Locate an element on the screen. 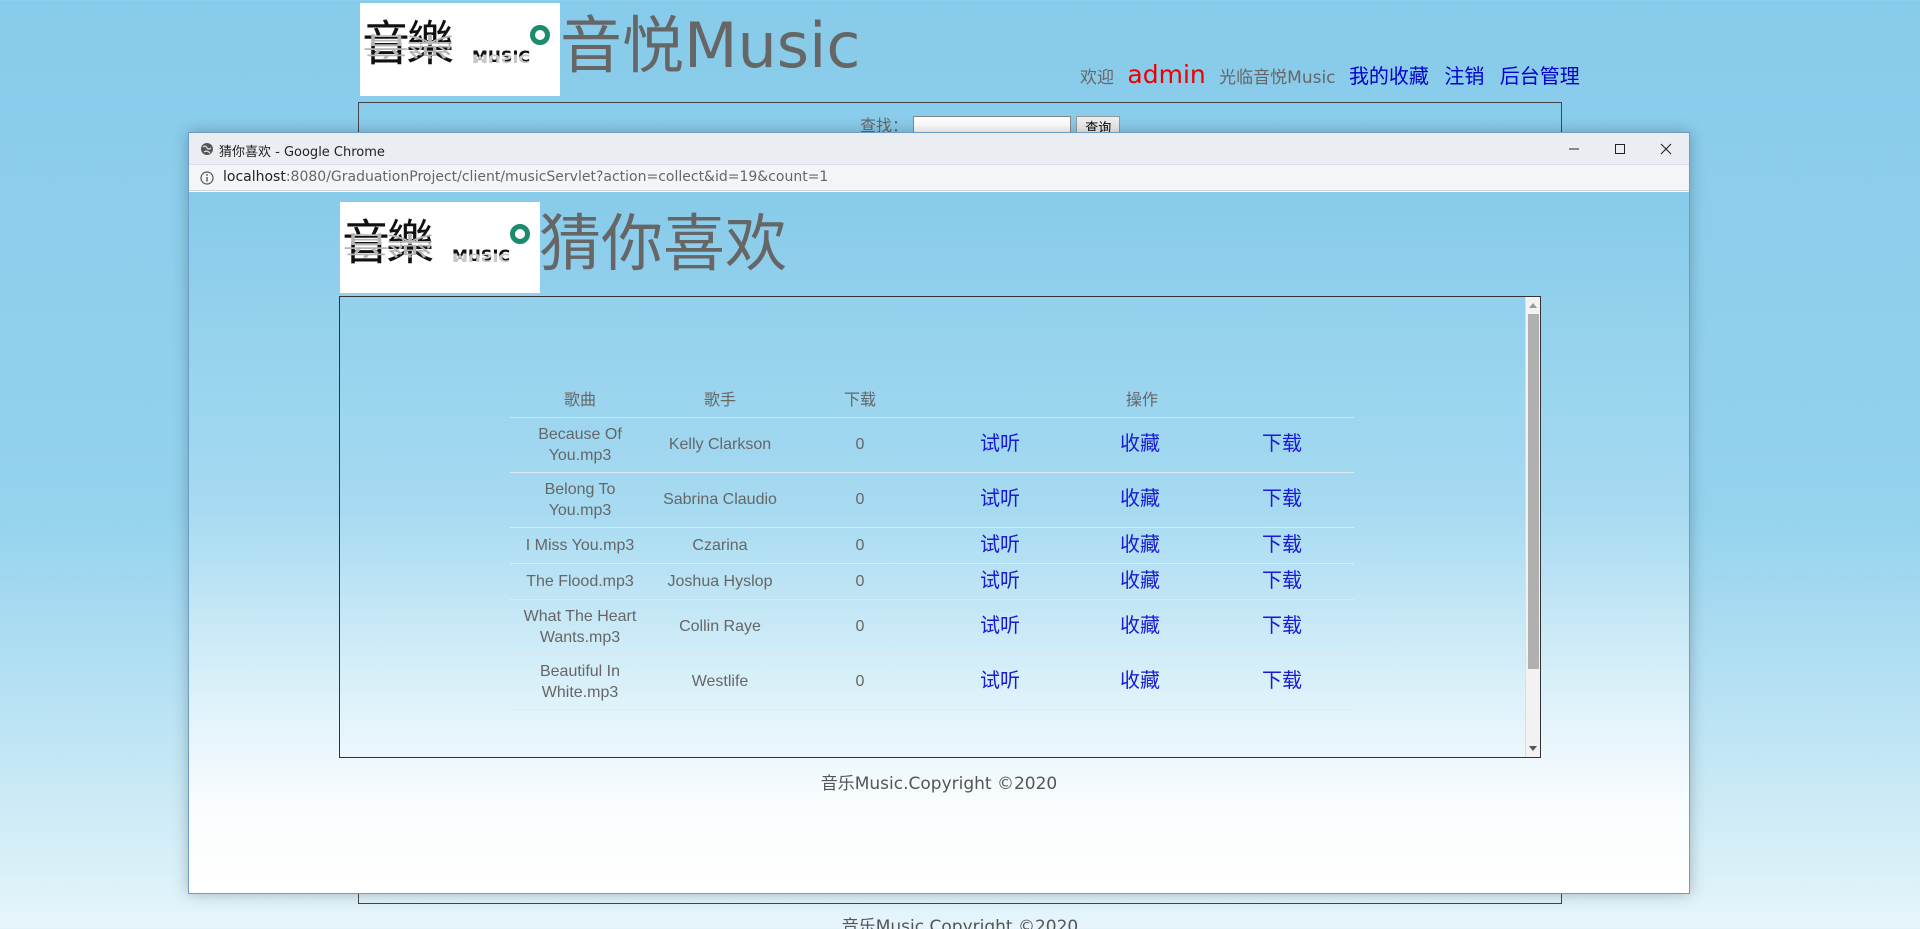 This screenshot has width=1920, height=929. artist-name: Joshua Hyslop is located at coordinates (720, 581).